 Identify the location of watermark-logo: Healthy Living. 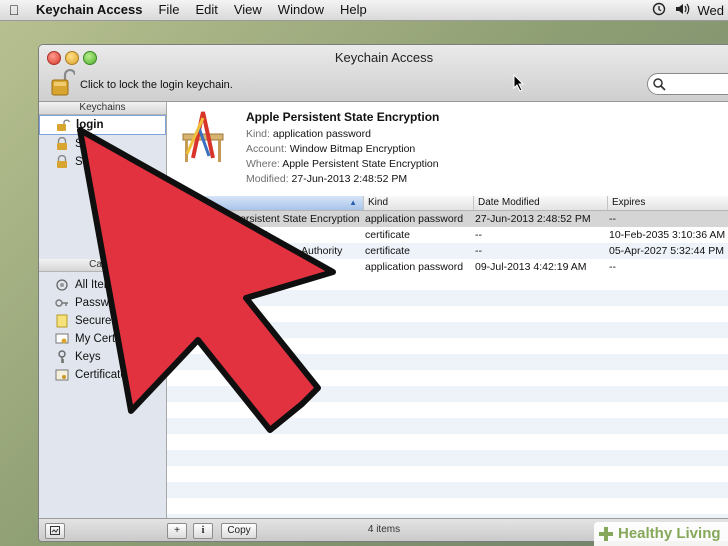
(661, 534).